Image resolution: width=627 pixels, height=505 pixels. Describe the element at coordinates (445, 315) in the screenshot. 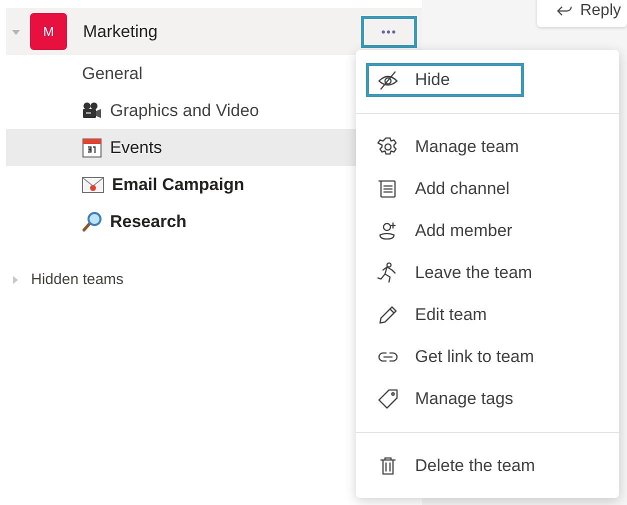

I see `menu-item: Edit team` at that location.